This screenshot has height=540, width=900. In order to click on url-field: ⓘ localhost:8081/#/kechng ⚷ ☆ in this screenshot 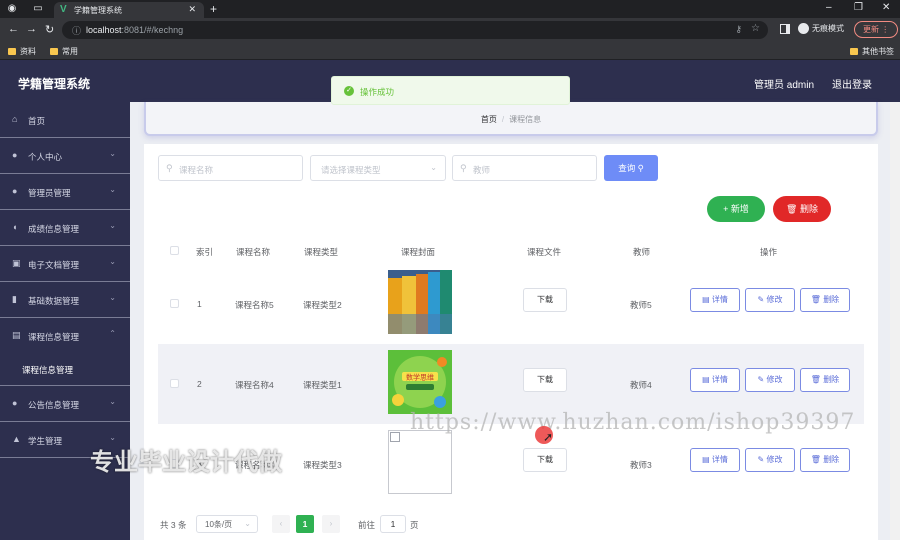, I will do `click(415, 30)`.